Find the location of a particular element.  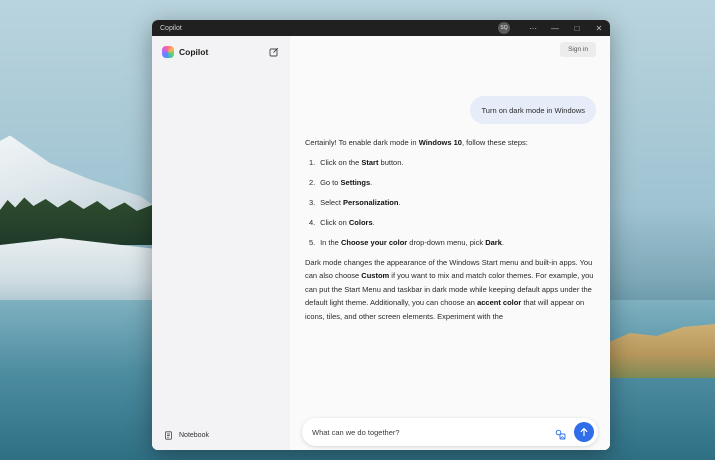

user-message-bubble: Turn on dark mode in Windows is located at coordinates (533, 110).